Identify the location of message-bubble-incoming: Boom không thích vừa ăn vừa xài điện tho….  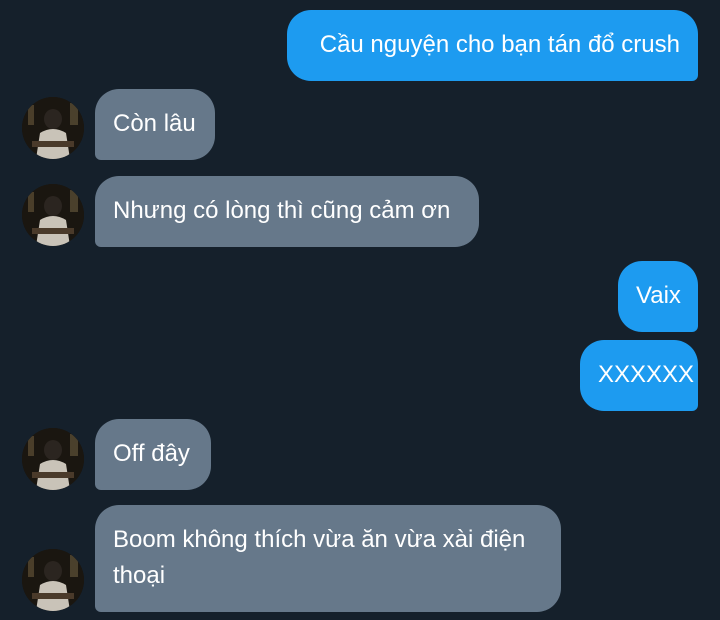
(328, 558).